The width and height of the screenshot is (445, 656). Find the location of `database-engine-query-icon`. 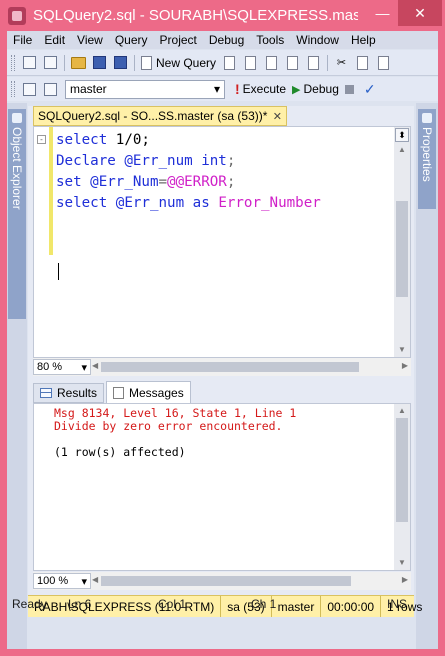

database-engine-query-icon is located at coordinates (229, 63).